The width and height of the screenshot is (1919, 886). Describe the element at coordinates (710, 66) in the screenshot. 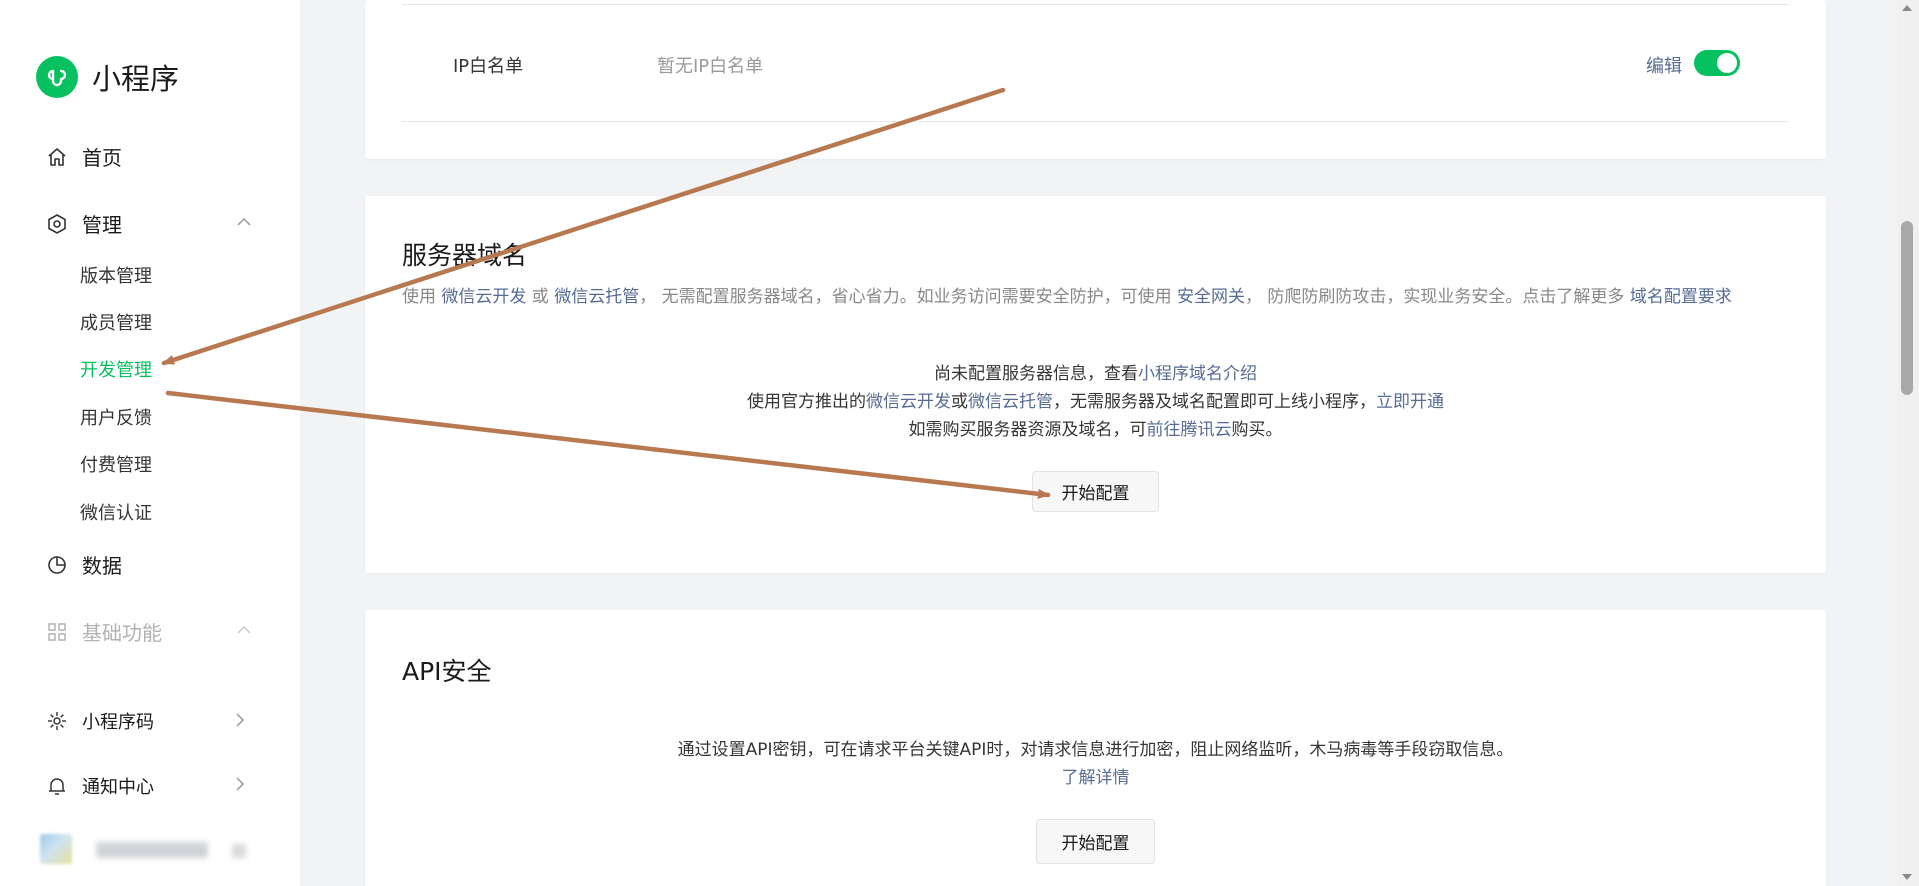

I see `ip-whitelist-value: 暂无IP白名单` at that location.